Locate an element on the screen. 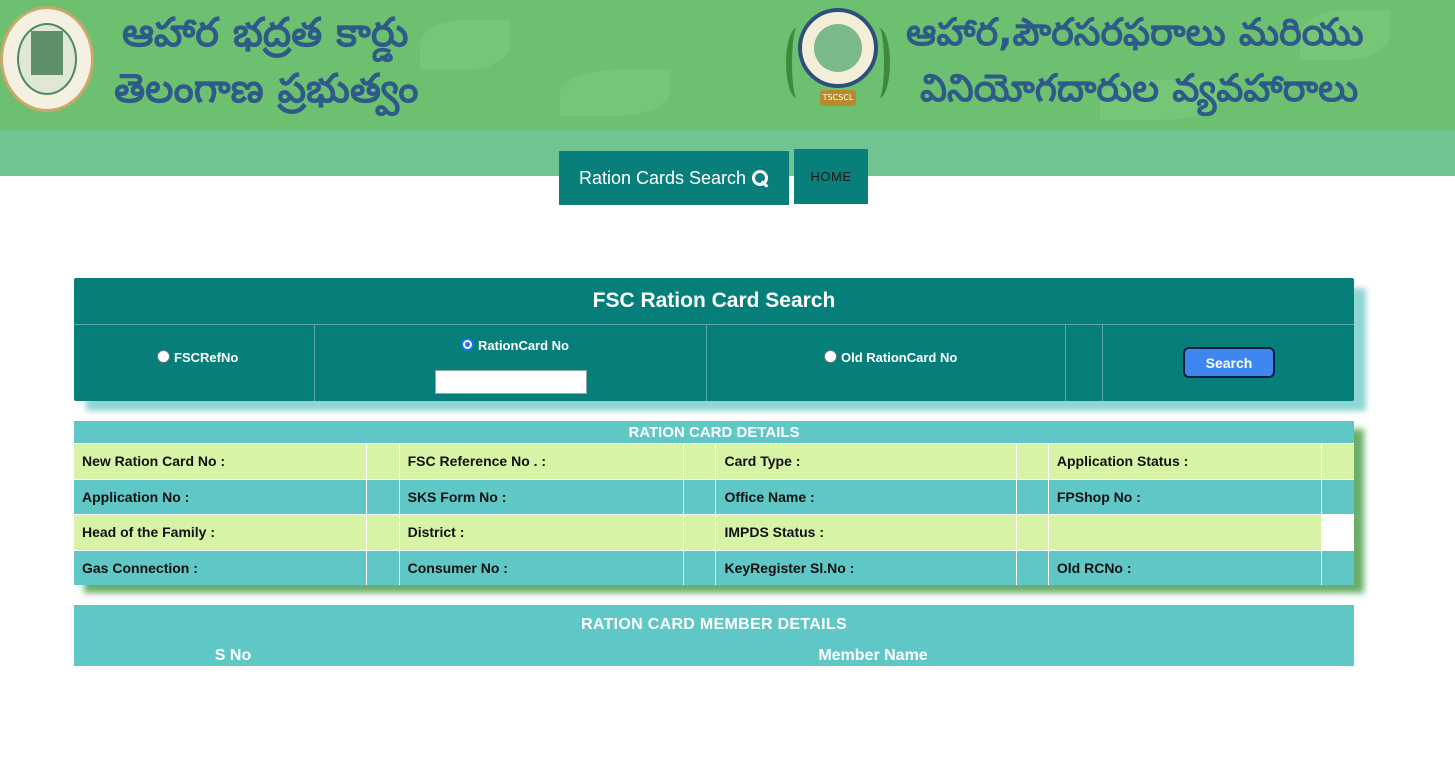 The image size is (1455, 768). search-button-cell: Search is located at coordinates (1228, 363).